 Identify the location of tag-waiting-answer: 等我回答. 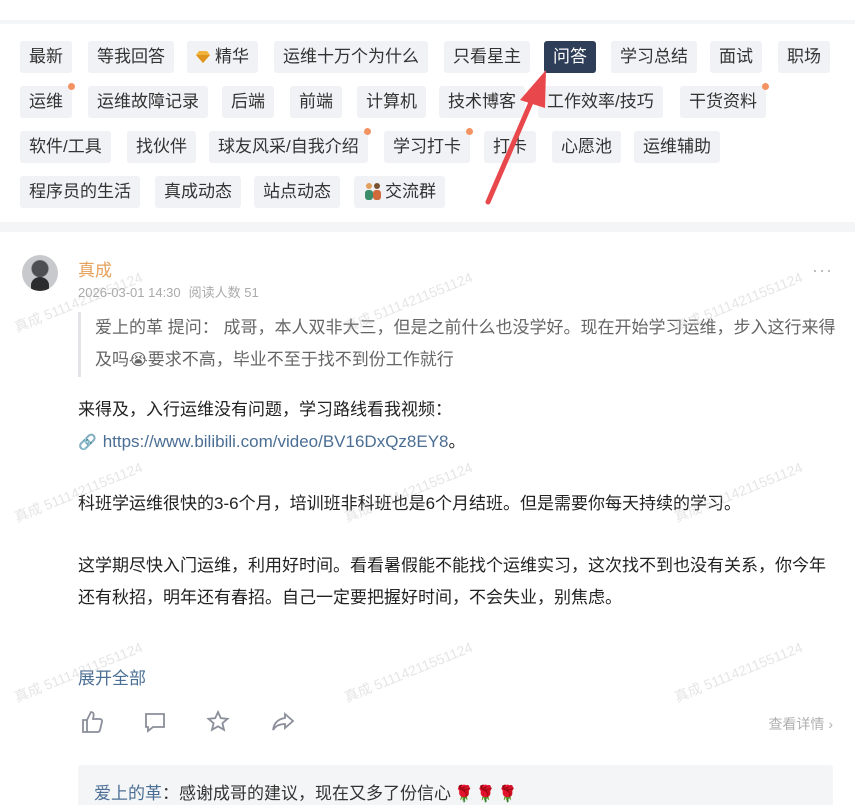
(131, 57).